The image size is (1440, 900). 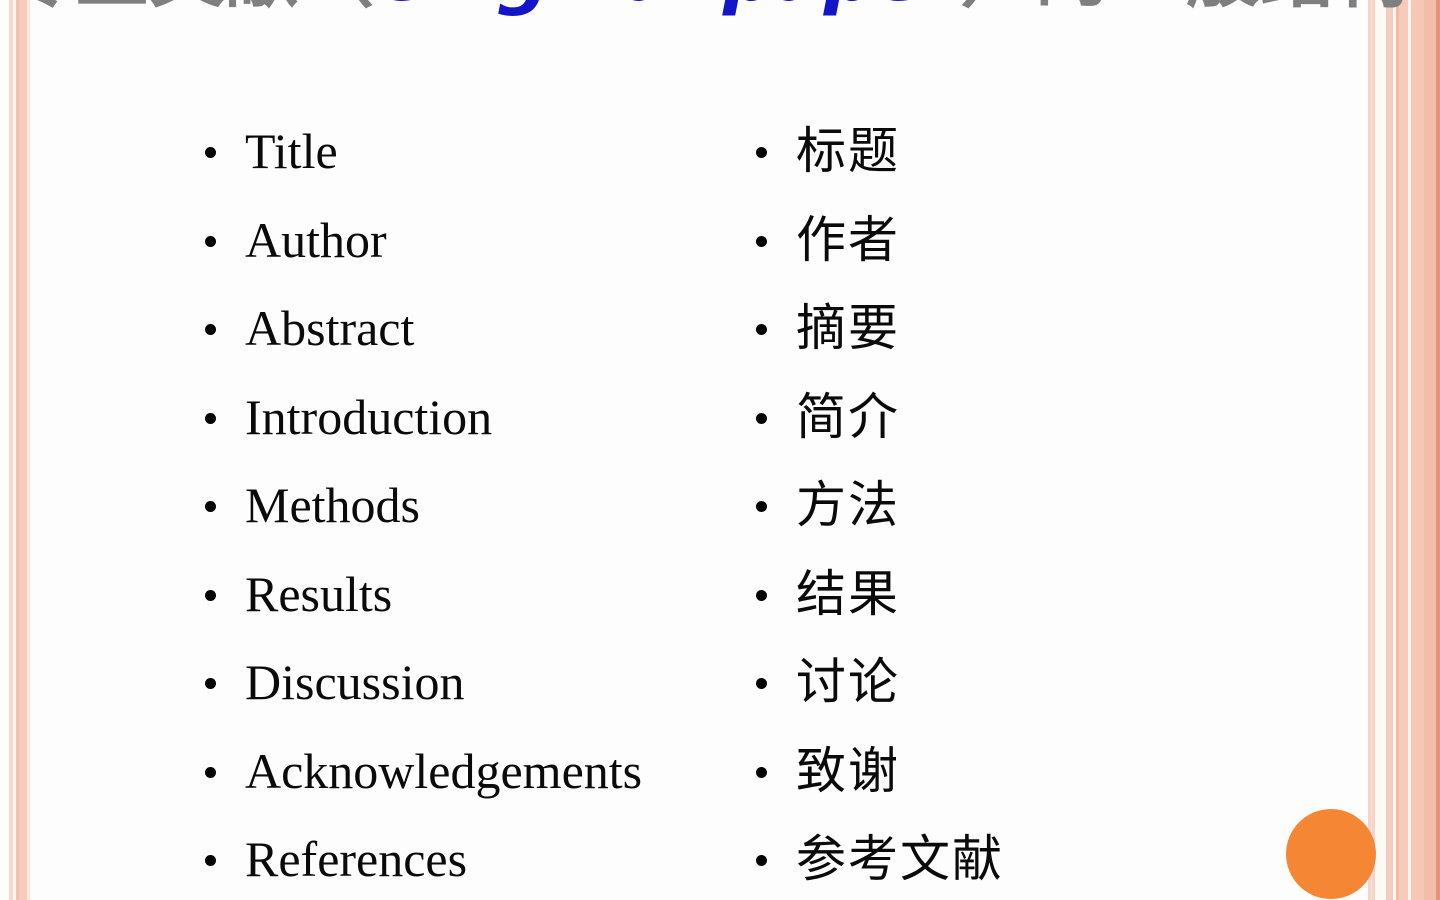 What do you see at coordinates (966, 347) in the screenshot?
I see `list-item: 摘要` at bounding box center [966, 347].